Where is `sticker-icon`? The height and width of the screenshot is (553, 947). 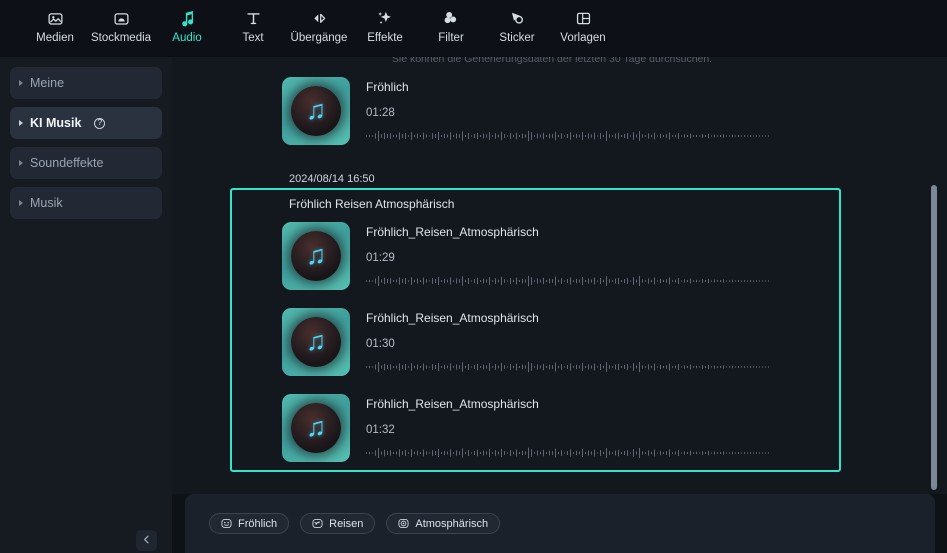 sticker-icon is located at coordinates (517, 18).